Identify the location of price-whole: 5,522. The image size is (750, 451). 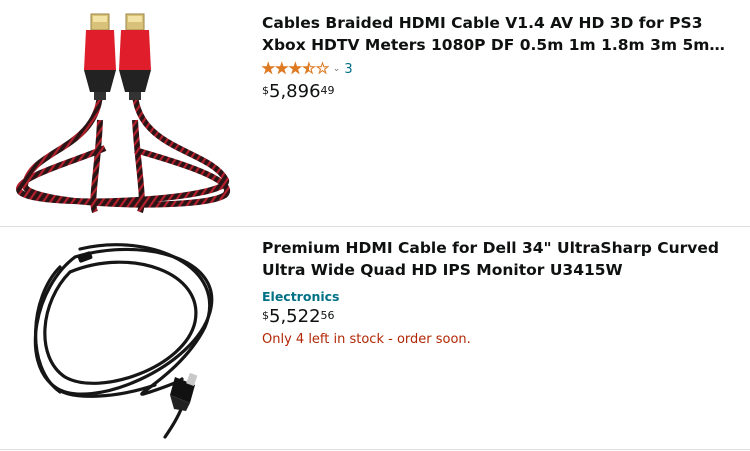
(295, 316).